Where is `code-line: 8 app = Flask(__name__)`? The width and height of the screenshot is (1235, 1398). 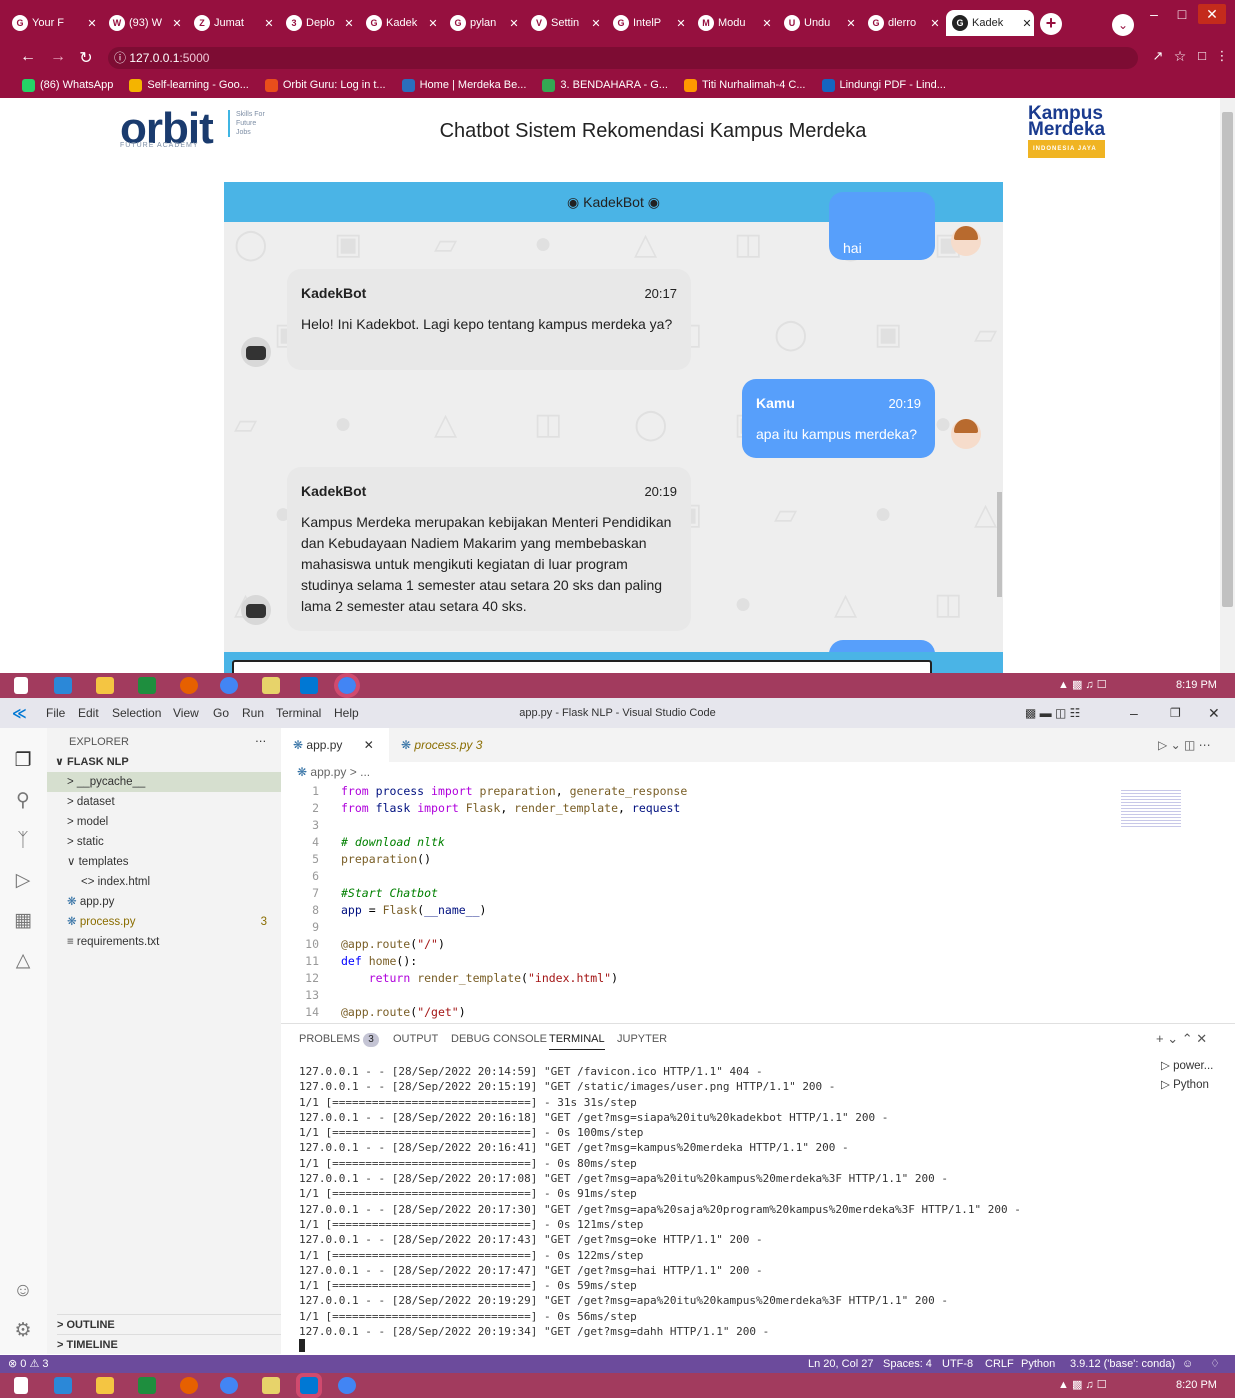
code-line: 8 app = Flask(__name__) is located at coordinates (758, 910).